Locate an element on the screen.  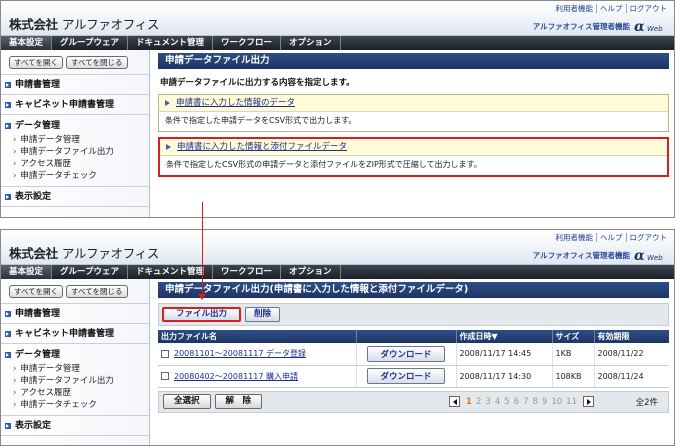
file-name-link: 20081101～20081117 データ登録 is located at coordinates (240, 353).